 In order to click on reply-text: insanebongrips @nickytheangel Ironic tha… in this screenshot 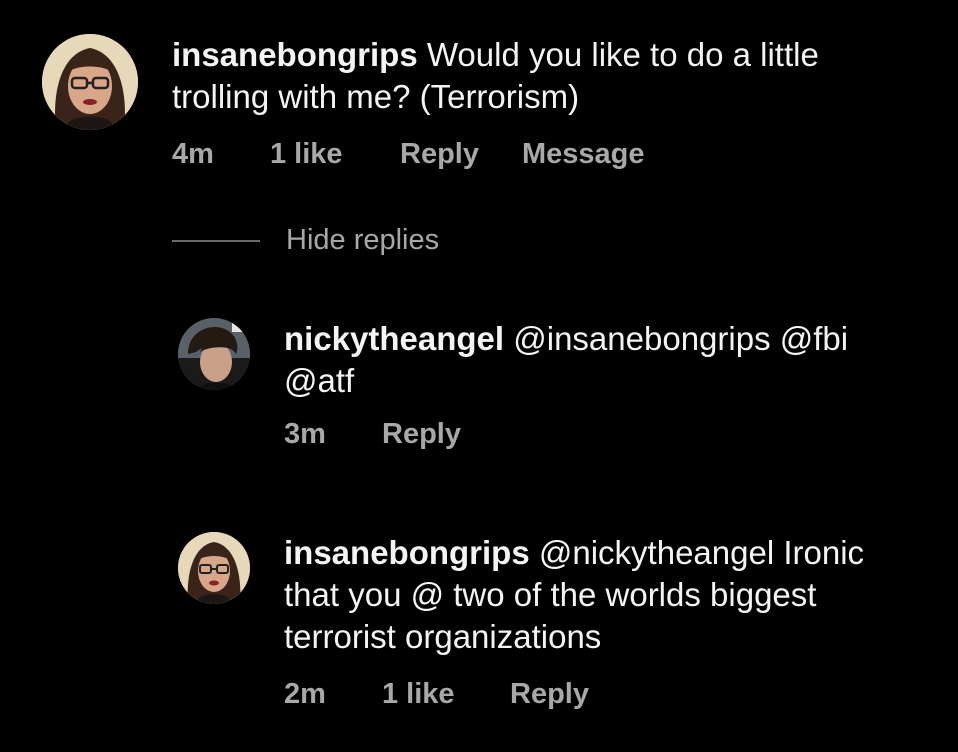, I will do `click(599, 595)`.